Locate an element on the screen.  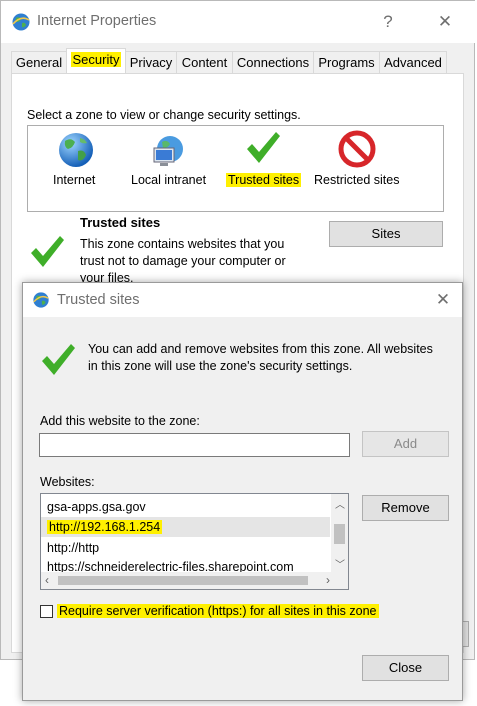
list-item-selected-text: http://192.168.1.254 is located at coordinates (105, 527).